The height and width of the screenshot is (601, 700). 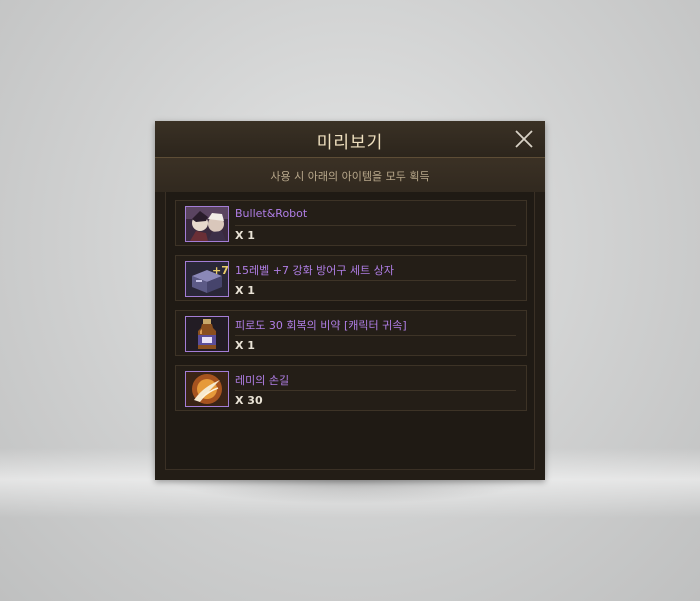 I want to click on subtitle-bar: 사용 시 아래의 아이템을 모두 획득, so click(x=350, y=175).